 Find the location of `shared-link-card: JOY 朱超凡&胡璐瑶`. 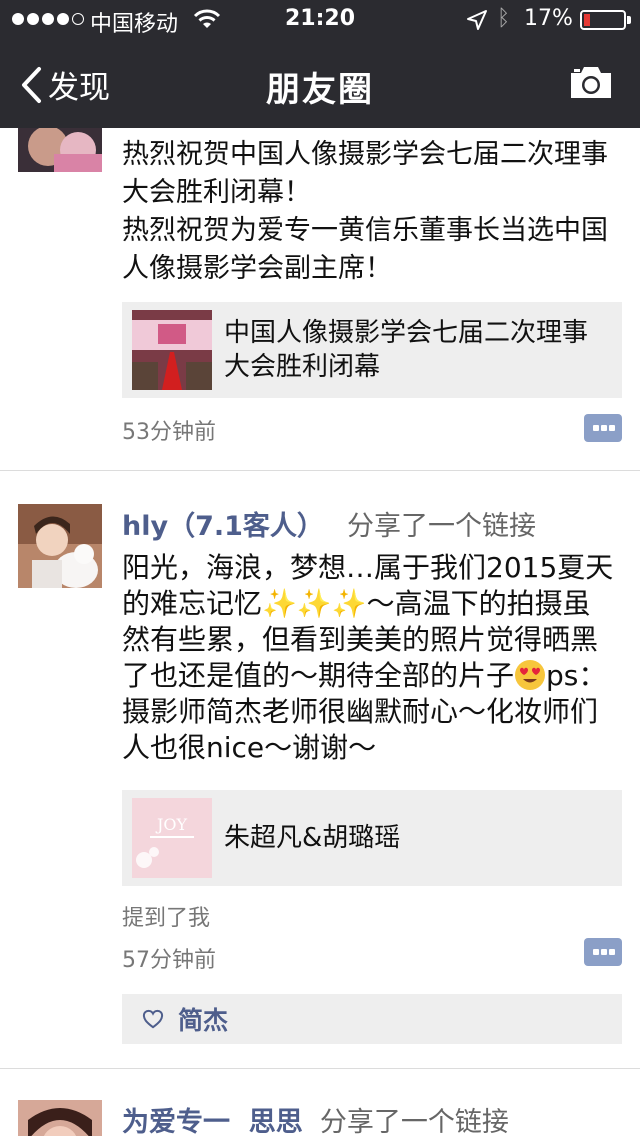

shared-link-card: JOY 朱超凡&胡璐瑶 is located at coordinates (372, 838).